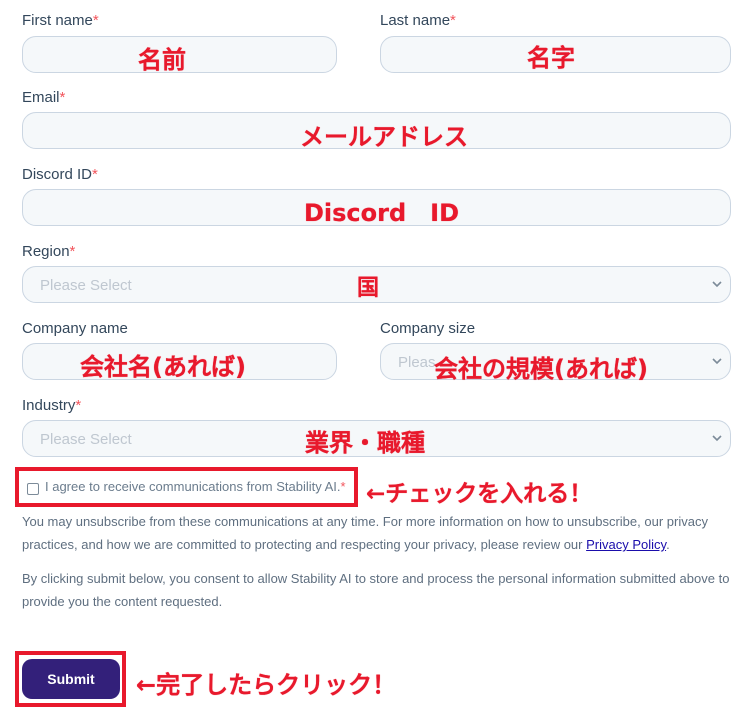 This screenshot has width=752, height=716. Describe the element at coordinates (626, 544) in the screenshot. I see `privacy-policy-link: Privacy Policy` at that location.